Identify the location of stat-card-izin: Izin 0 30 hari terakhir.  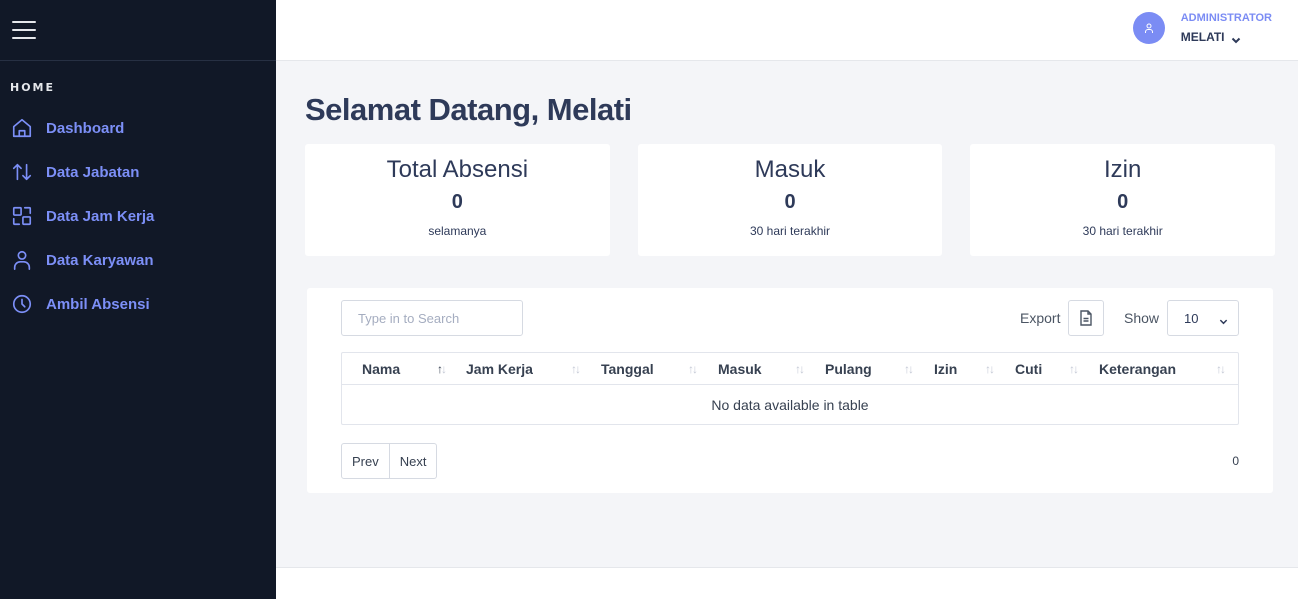
(1123, 200).